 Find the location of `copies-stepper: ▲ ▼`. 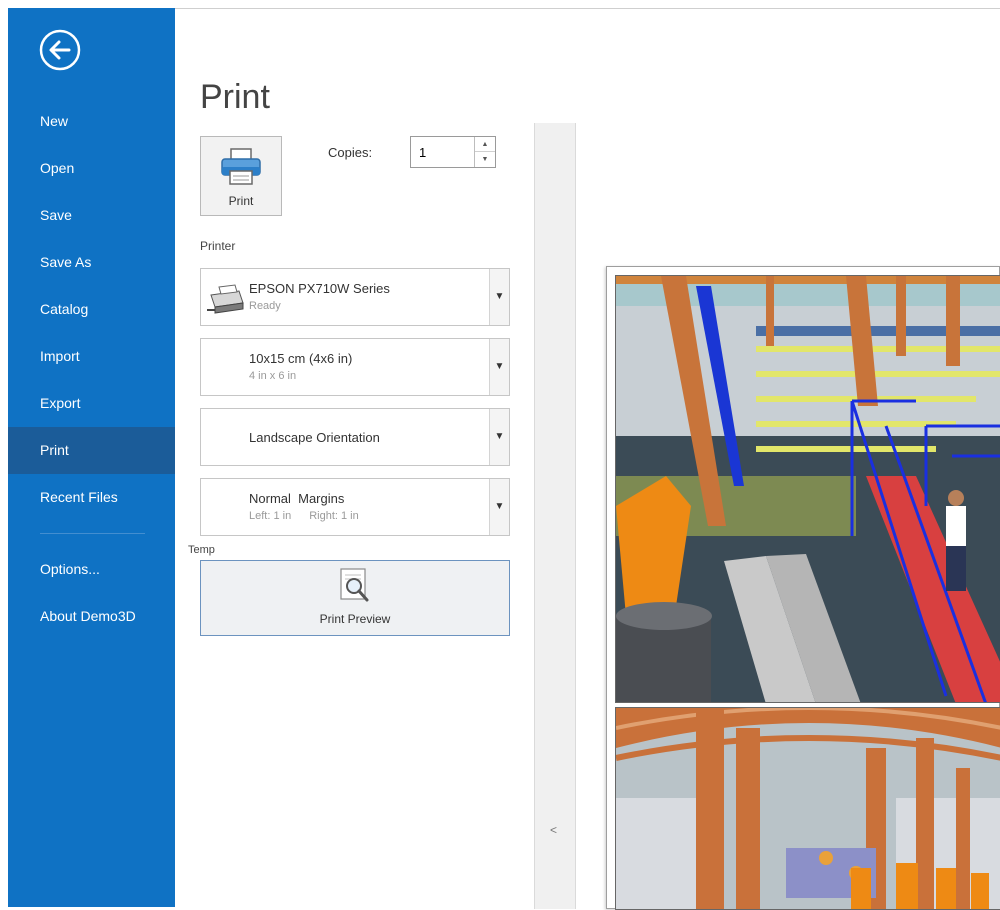

copies-stepper: ▲ ▼ is located at coordinates (453, 152).